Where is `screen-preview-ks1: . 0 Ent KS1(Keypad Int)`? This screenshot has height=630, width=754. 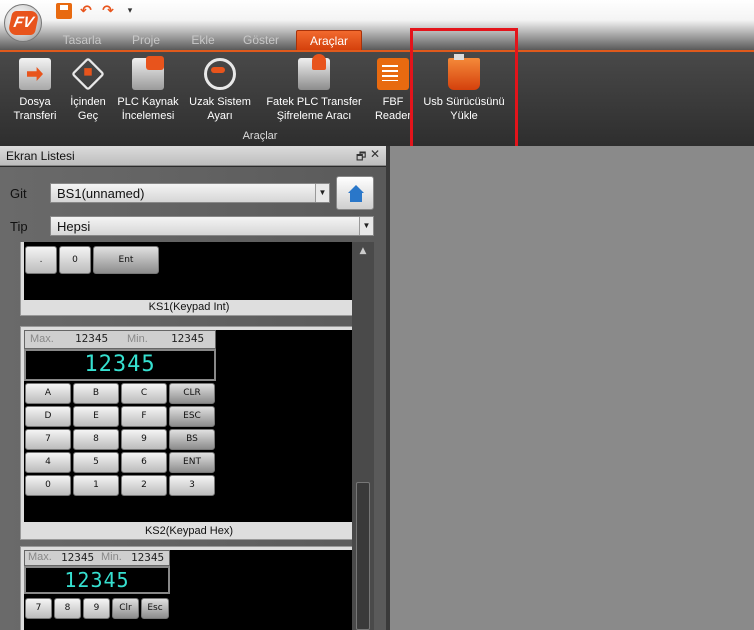
screen-preview-ks1: . 0 Ent KS1(Keypad Int) is located at coordinates (189, 279).